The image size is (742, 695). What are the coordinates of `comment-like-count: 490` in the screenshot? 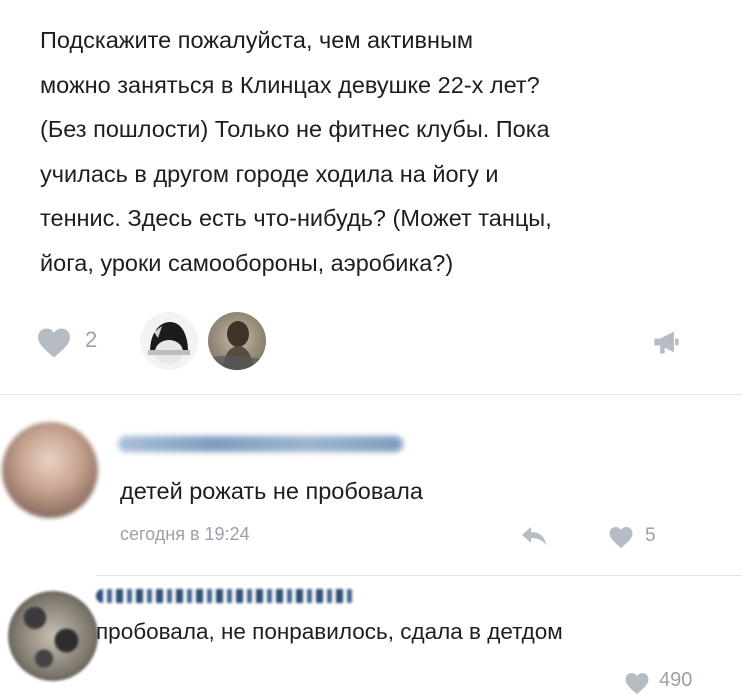 It's located at (676, 680).